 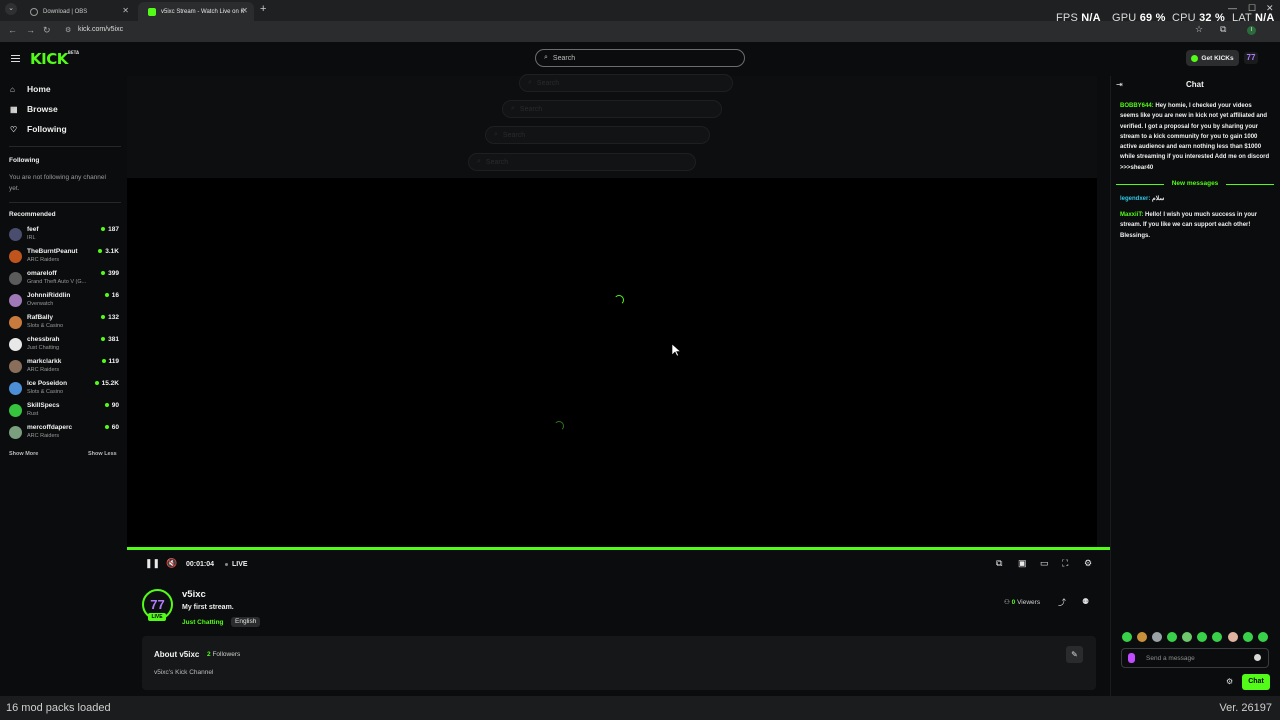 What do you see at coordinates (112, 427) in the screenshot?
I see `viewer-count: 60` at bounding box center [112, 427].